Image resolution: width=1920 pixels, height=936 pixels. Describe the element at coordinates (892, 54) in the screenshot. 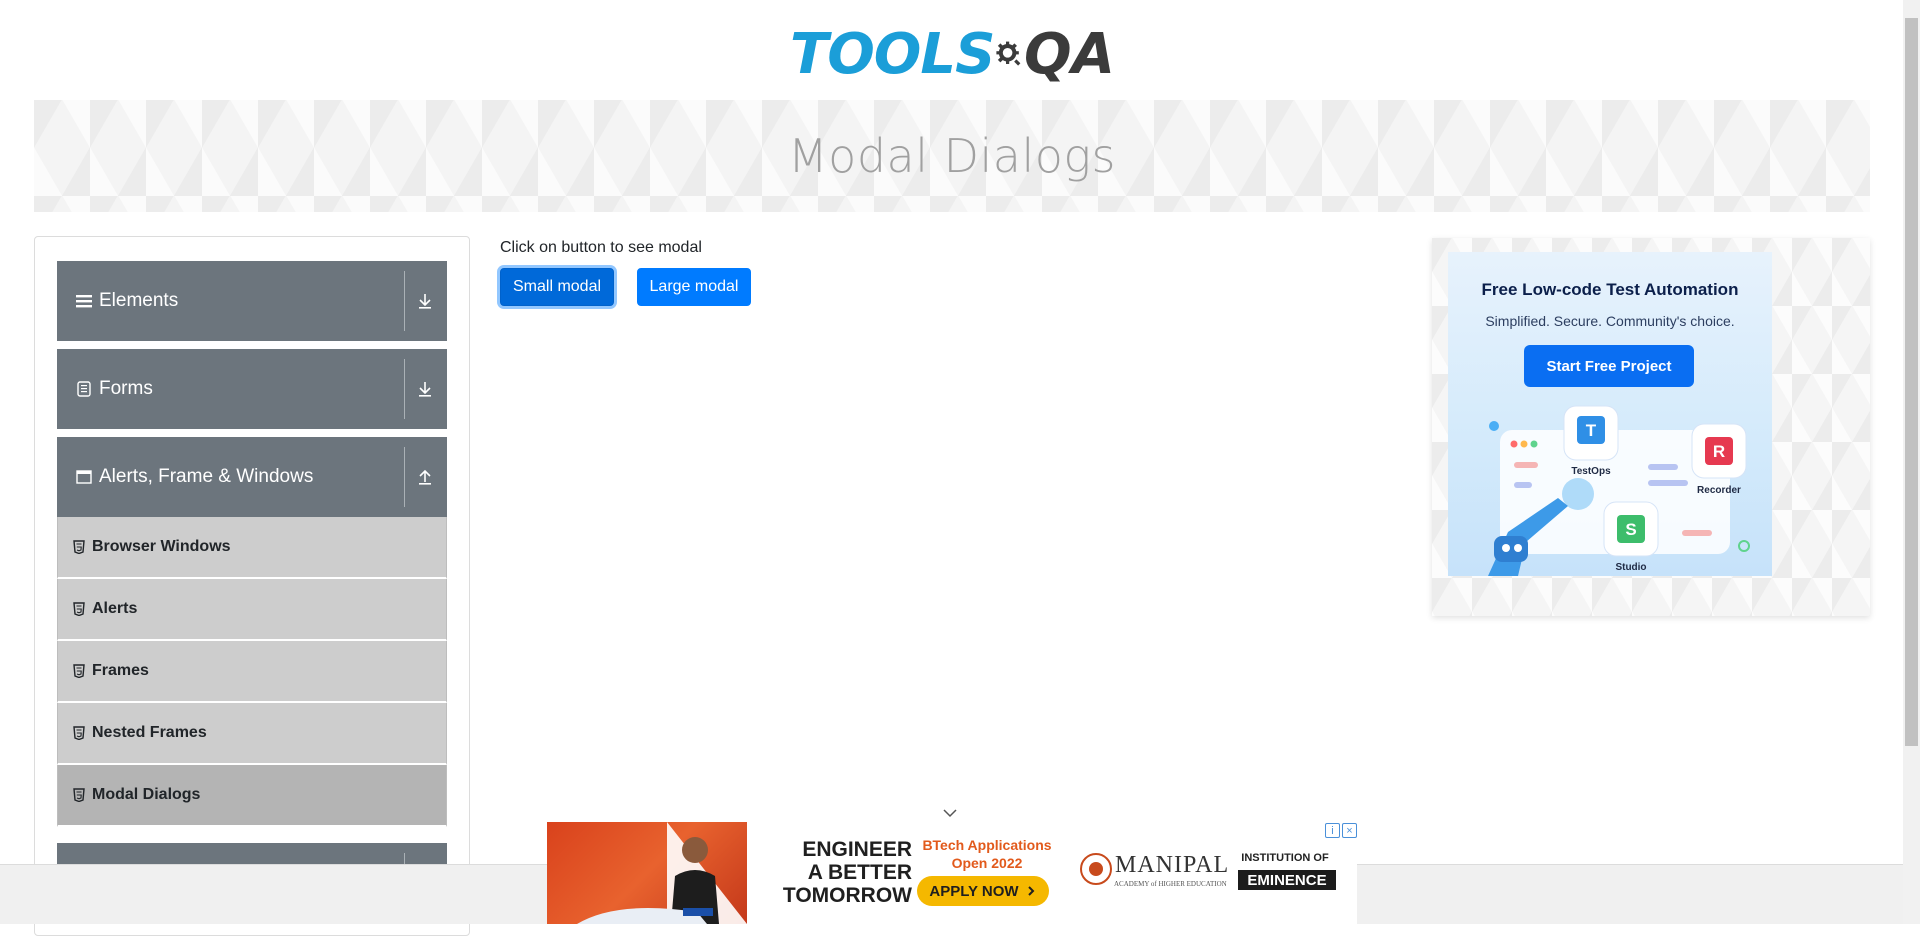

I see `logo-text: TOOLS` at that location.